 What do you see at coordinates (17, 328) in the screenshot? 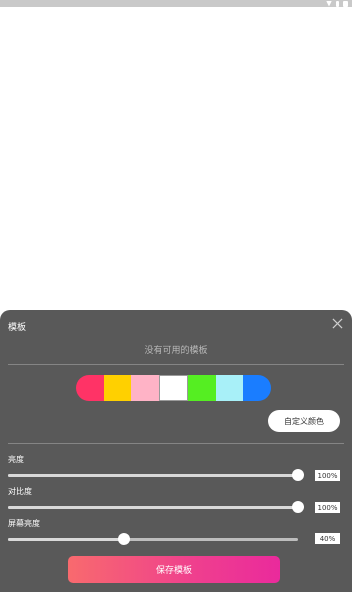
I see `panel-title: 模板` at bounding box center [17, 328].